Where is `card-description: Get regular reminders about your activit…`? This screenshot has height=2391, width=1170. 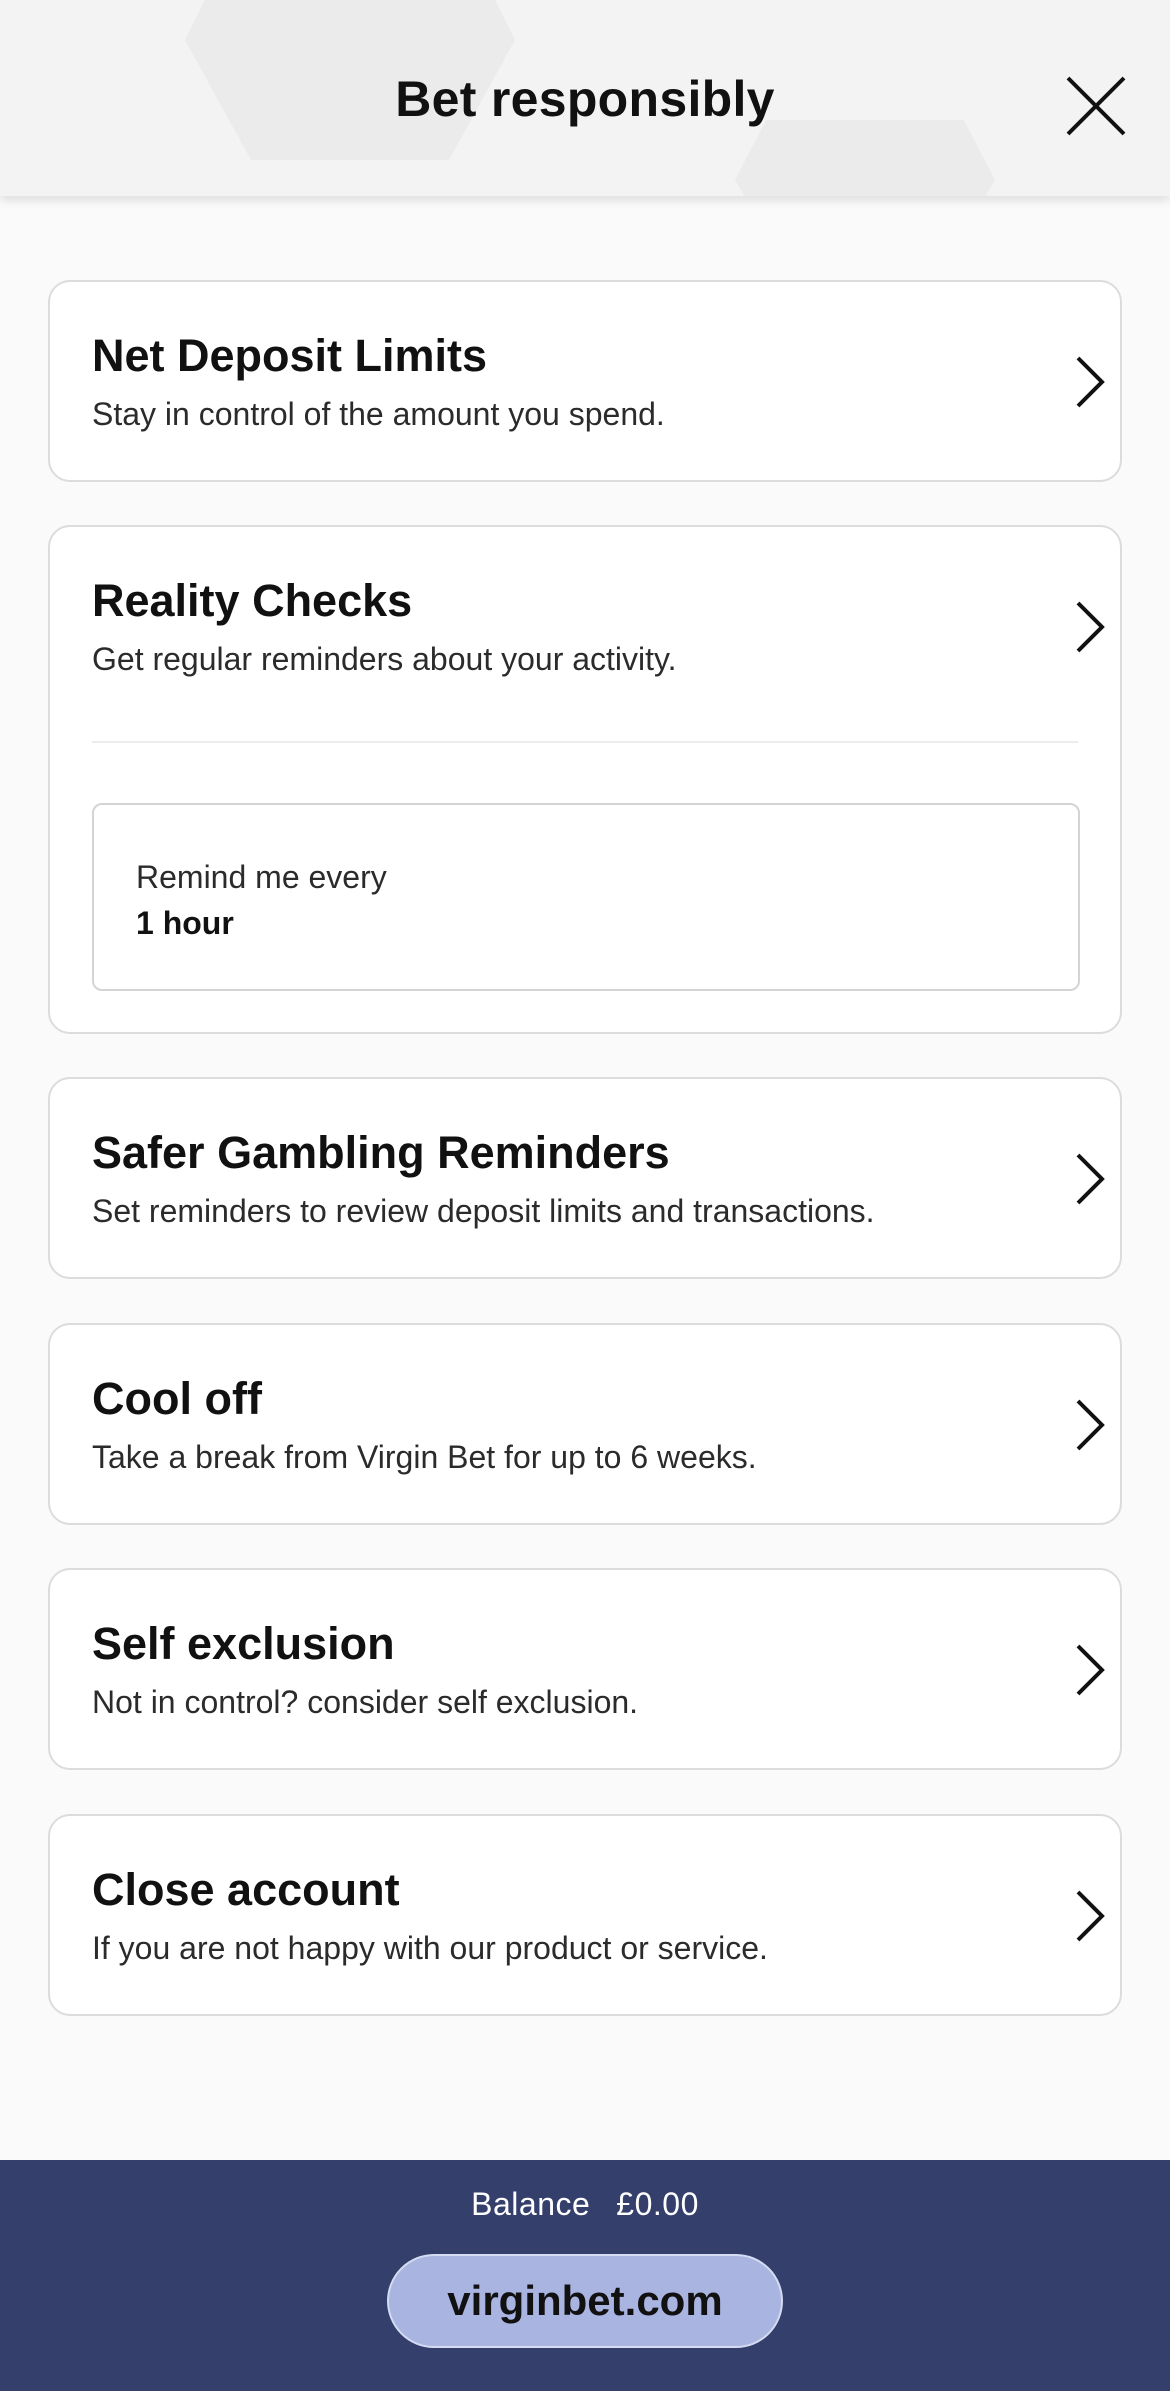
card-description: Get regular reminders about your activit… is located at coordinates (384, 659).